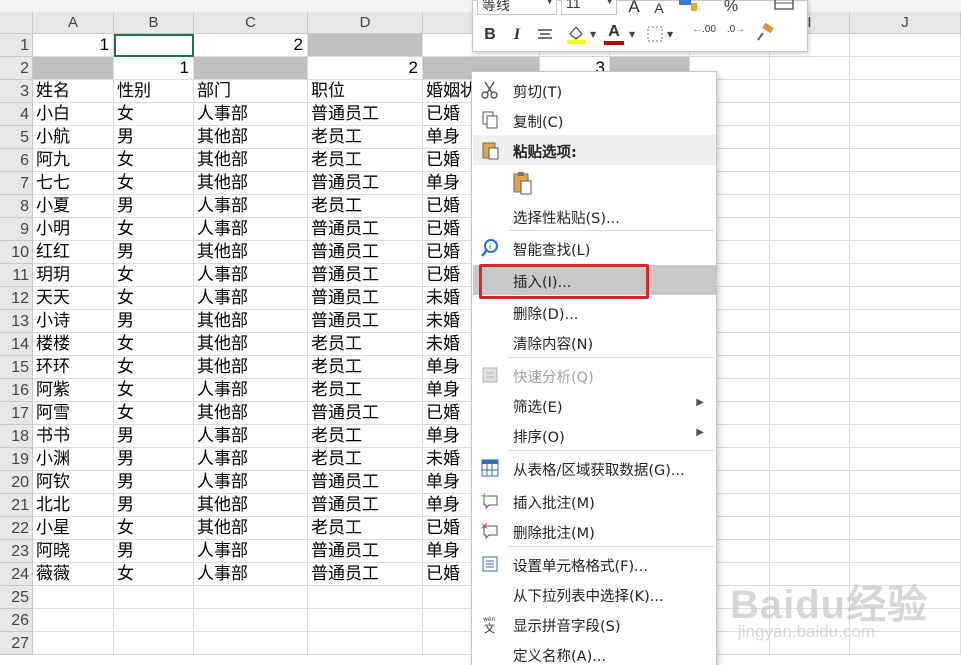 The width and height of the screenshot is (961, 665). Describe the element at coordinates (16, 206) in the screenshot. I see `row-header-8: 8` at that location.